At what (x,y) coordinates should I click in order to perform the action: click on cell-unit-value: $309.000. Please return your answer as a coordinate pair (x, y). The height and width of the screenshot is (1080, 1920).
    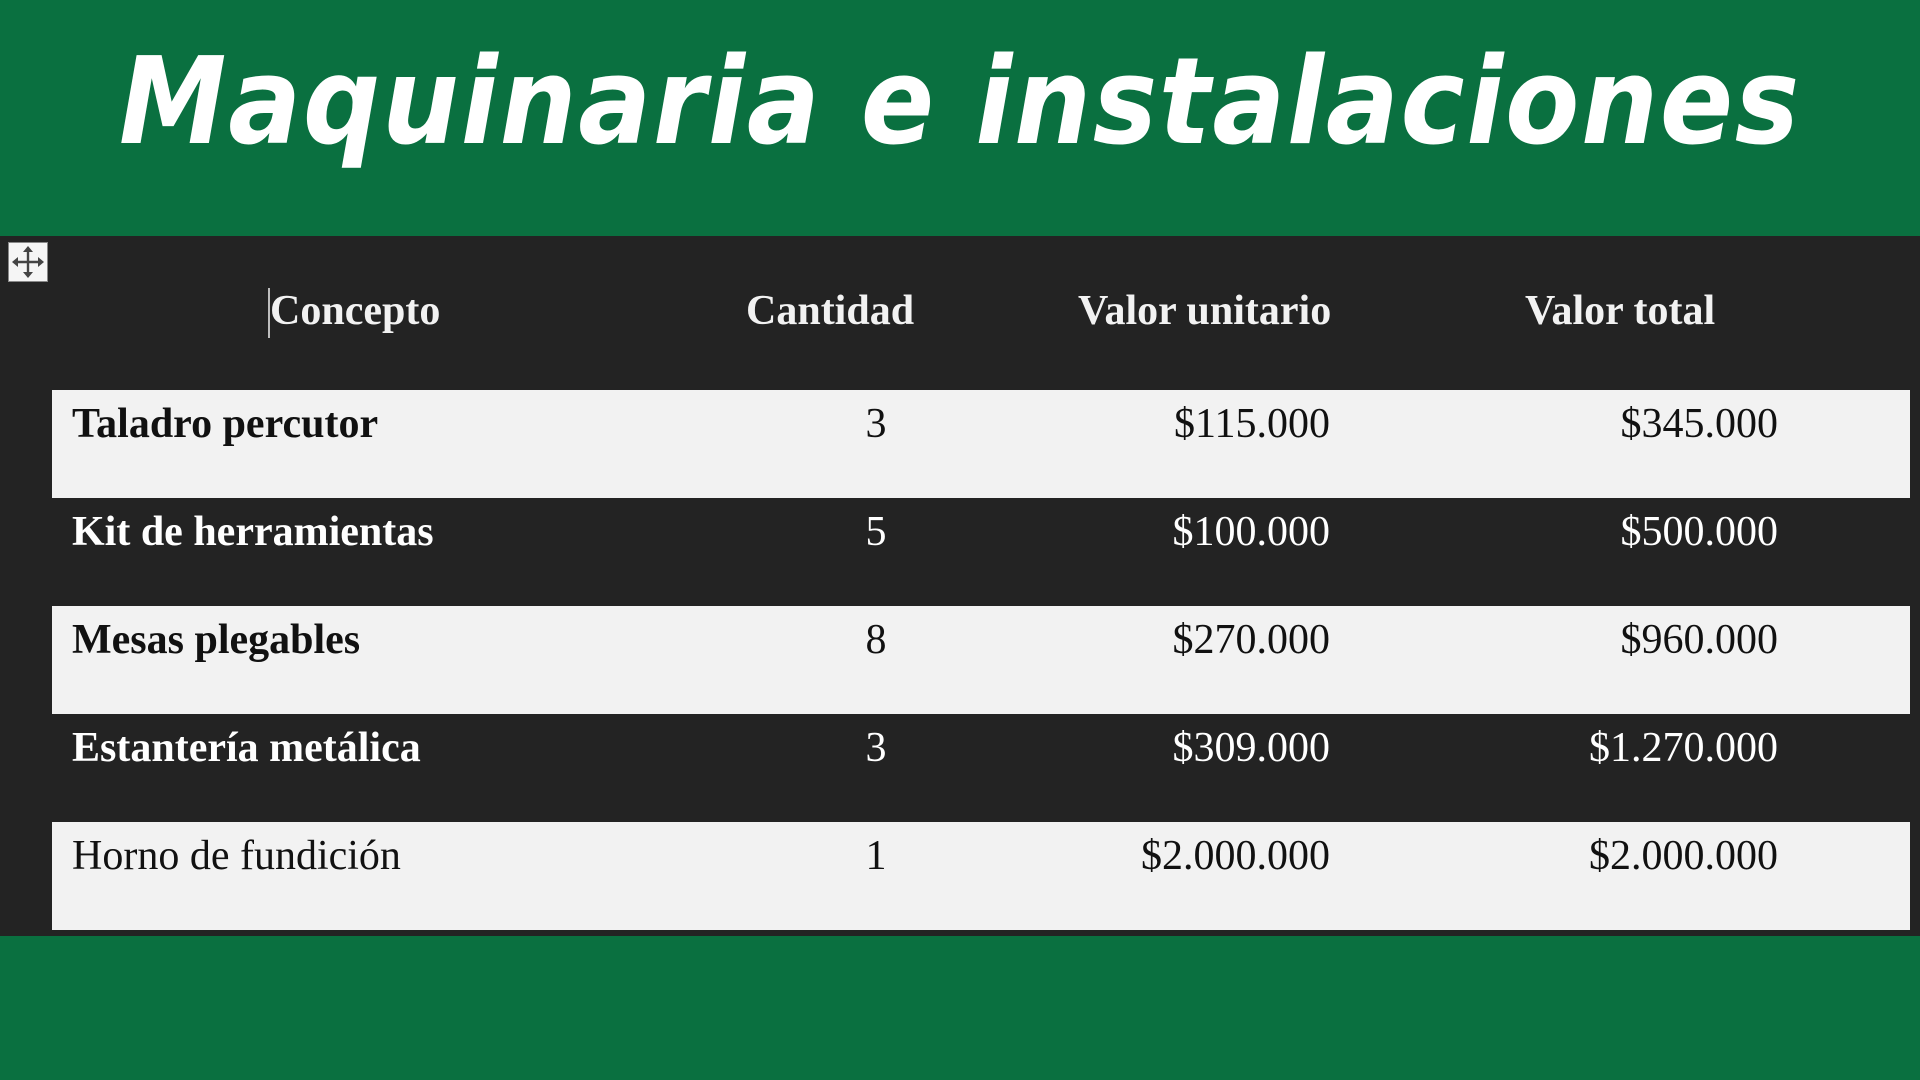
    Looking at the image, I should click on (1251, 748).